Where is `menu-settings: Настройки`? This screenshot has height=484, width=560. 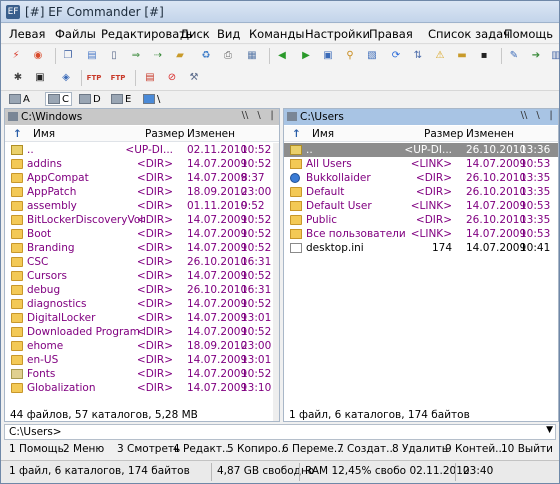 menu-settings: Настройки is located at coordinates (337, 34).